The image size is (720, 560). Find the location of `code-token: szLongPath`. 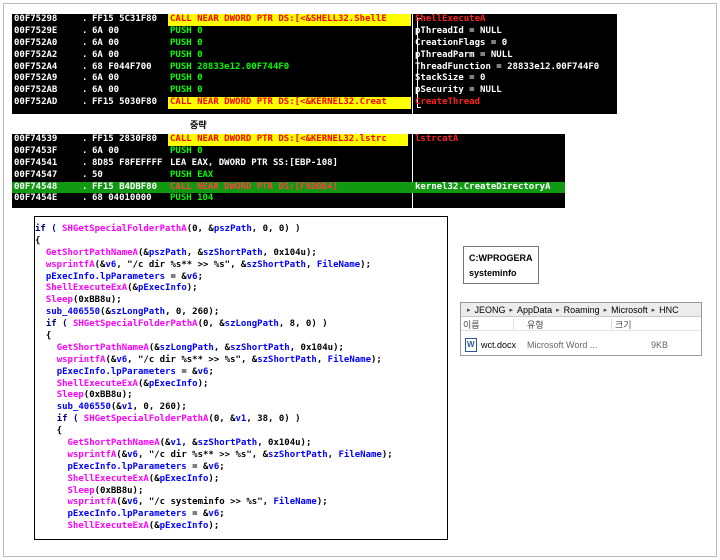

code-token: szLongPath is located at coordinates (186, 347).